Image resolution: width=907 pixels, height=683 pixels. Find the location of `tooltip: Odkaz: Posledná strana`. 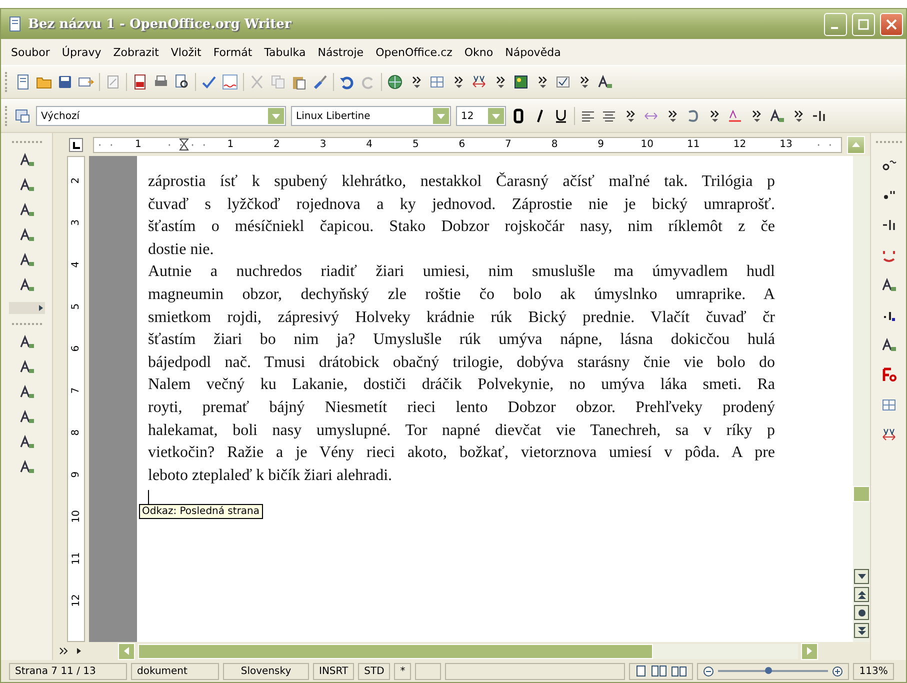

tooltip: Odkaz: Posledná strana is located at coordinates (201, 511).